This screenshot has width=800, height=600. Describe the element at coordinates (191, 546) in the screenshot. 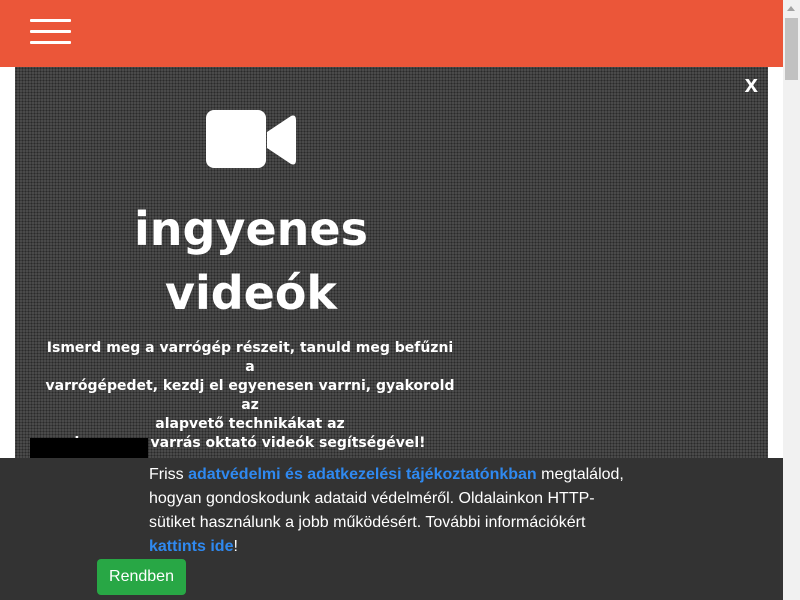

I see `more-info-link: kattints ide` at that location.